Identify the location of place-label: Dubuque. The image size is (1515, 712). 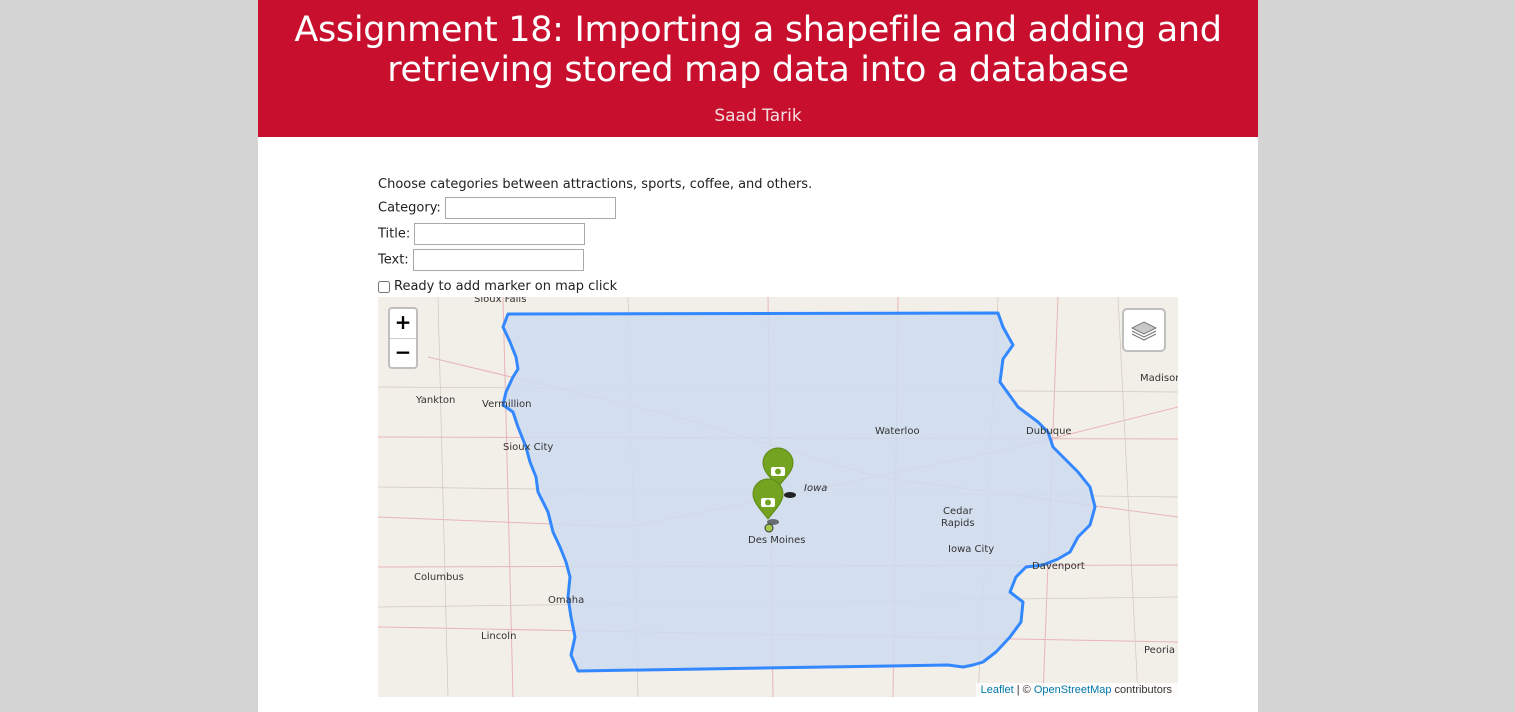
(1049, 431).